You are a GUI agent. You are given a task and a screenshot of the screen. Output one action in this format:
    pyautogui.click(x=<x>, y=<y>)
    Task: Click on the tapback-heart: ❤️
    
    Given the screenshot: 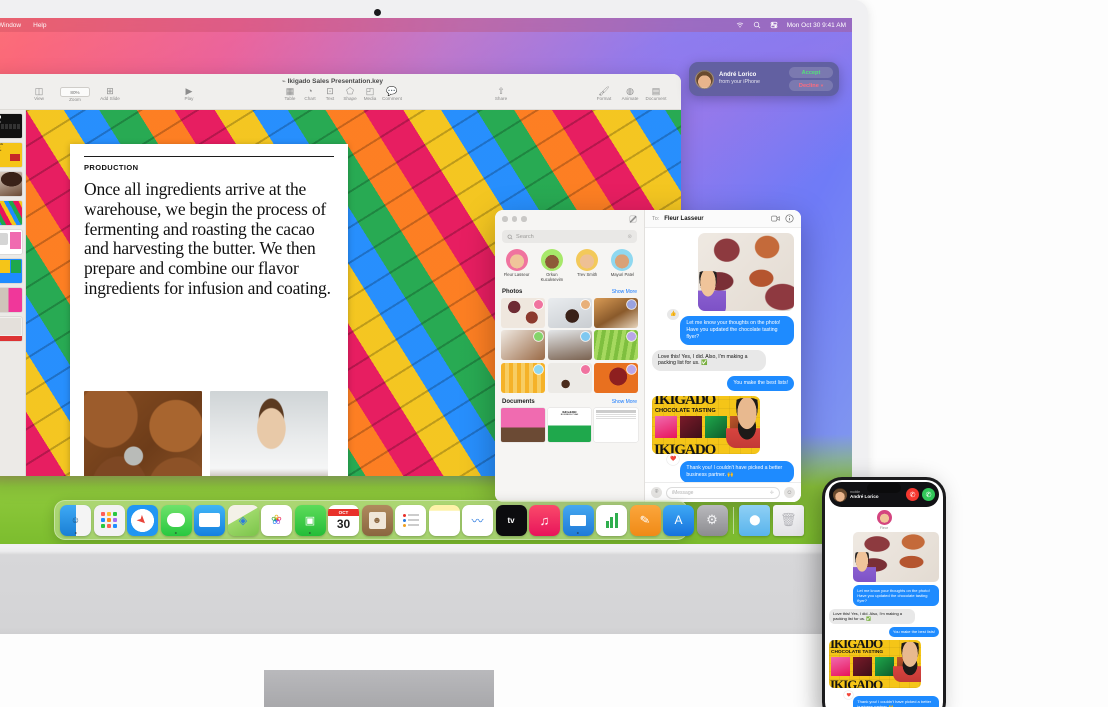 What is the action you would take?
    pyautogui.click(x=673, y=460)
    